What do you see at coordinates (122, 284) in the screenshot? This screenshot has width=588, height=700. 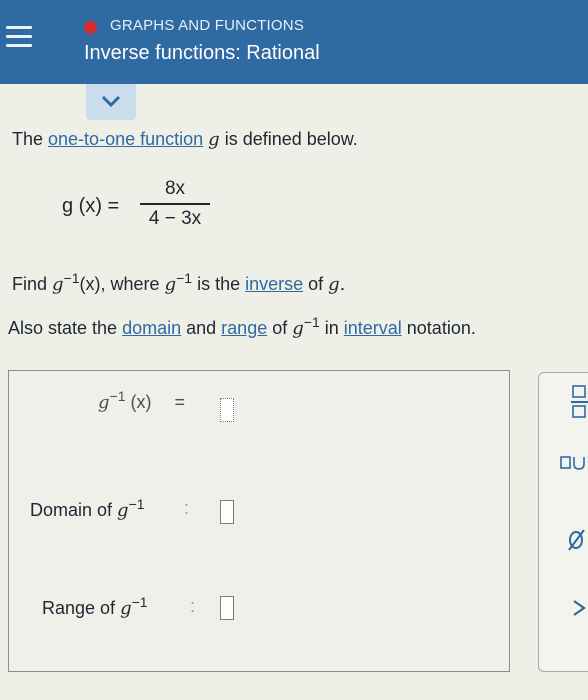 I see `find-mid: (x), where` at bounding box center [122, 284].